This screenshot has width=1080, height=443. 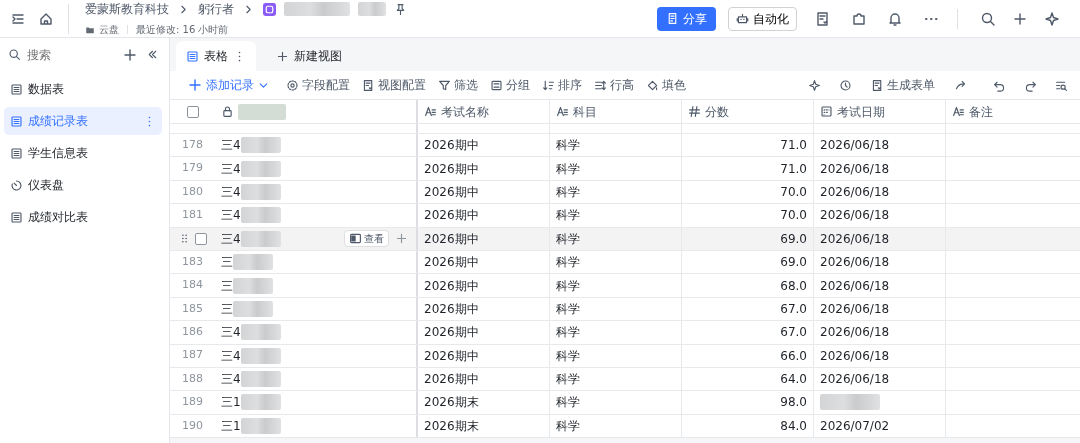 I want to click on view-record-button: 查看, so click(x=366, y=239).